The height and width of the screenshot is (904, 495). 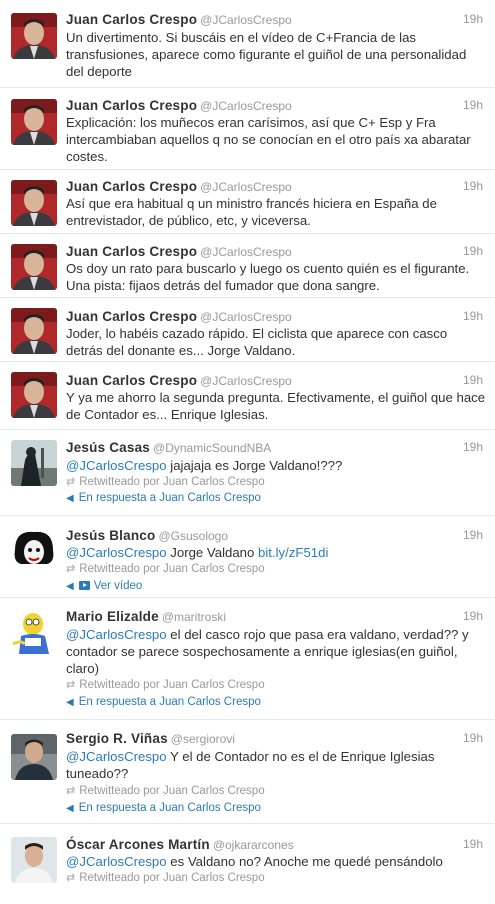 What do you see at coordinates (194, 617) in the screenshot?
I see `author-handle: @maritroski` at bounding box center [194, 617].